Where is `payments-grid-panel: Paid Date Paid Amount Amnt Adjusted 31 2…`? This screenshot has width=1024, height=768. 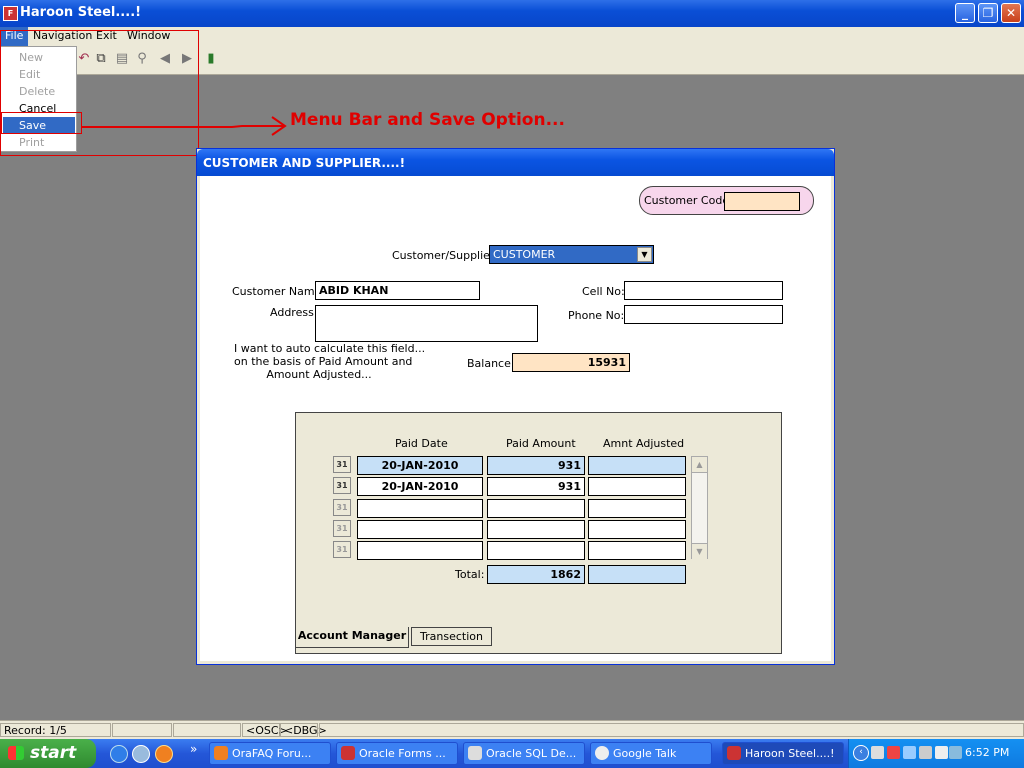 payments-grid-panel: Paid Date Paid Amount Amnt Adjusted 31 2… is located at coordinates (538, 533).